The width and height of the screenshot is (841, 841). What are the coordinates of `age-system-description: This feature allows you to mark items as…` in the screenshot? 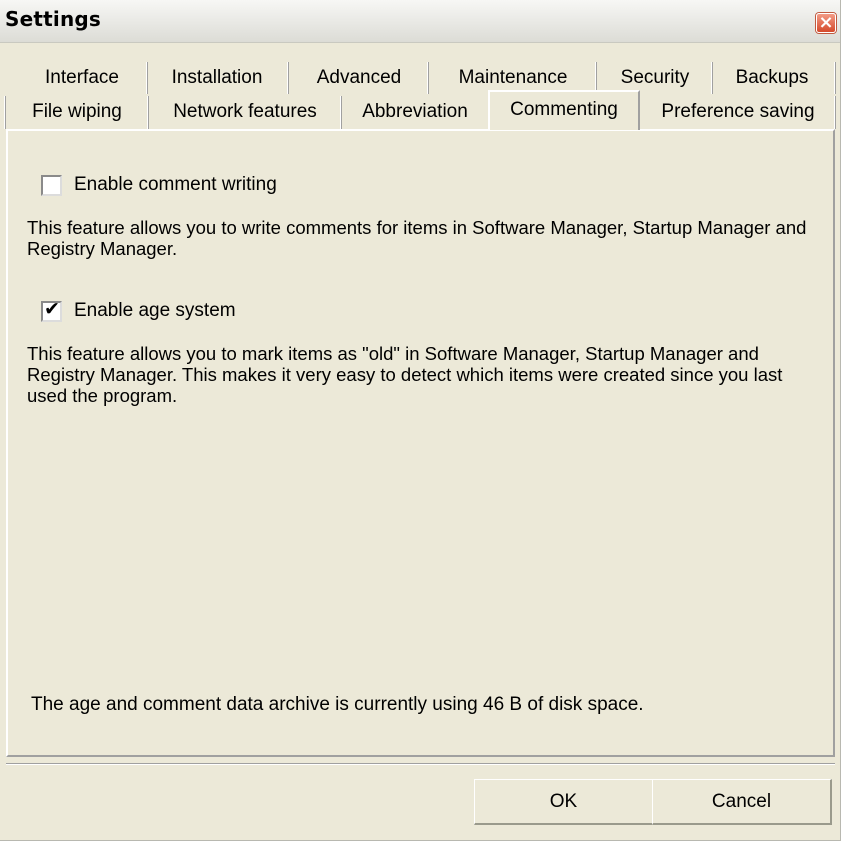 It's located at (405, 374).